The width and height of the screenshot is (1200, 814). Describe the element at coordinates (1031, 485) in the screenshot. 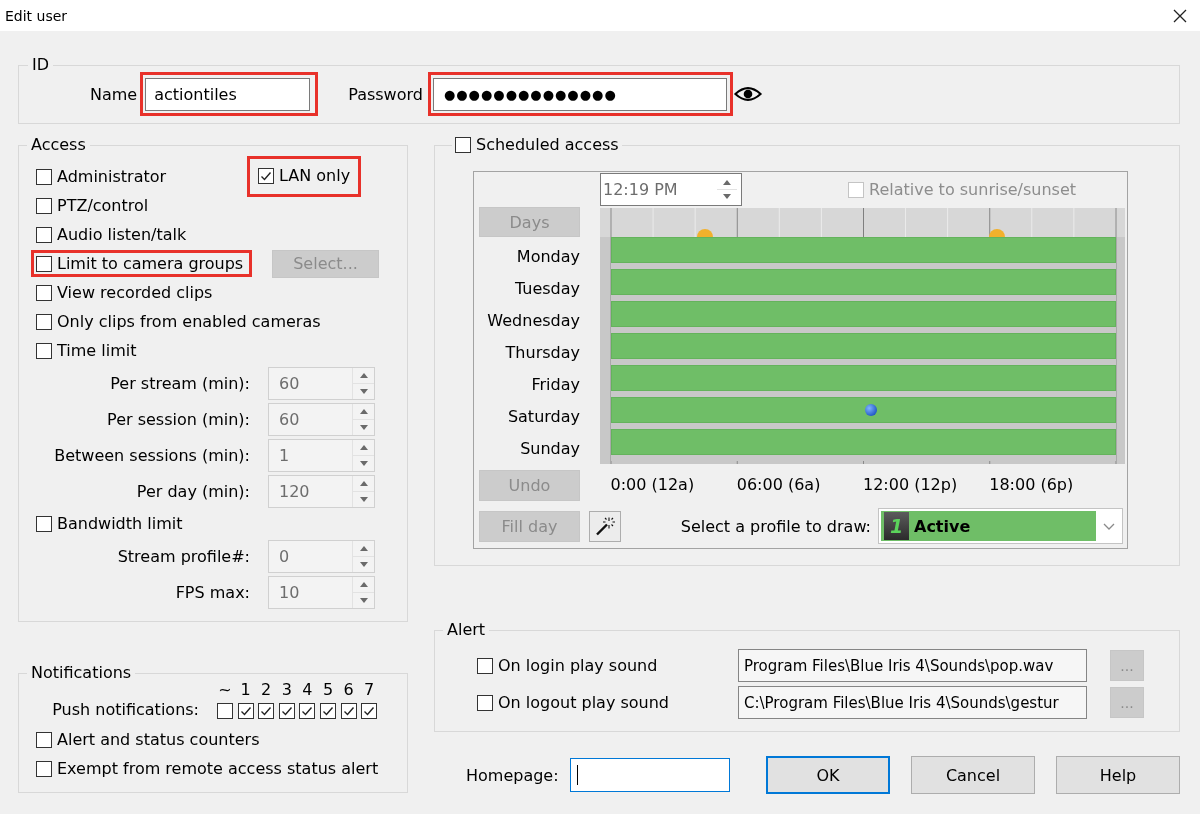

I see `axis-label: 18:00 (6p)` at that location.